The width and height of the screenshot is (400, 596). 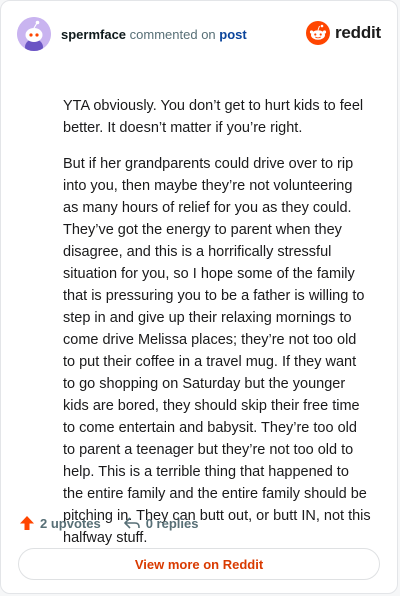 I want to click on upvote-count: 2 upvotes, so click(x=70, y=523).